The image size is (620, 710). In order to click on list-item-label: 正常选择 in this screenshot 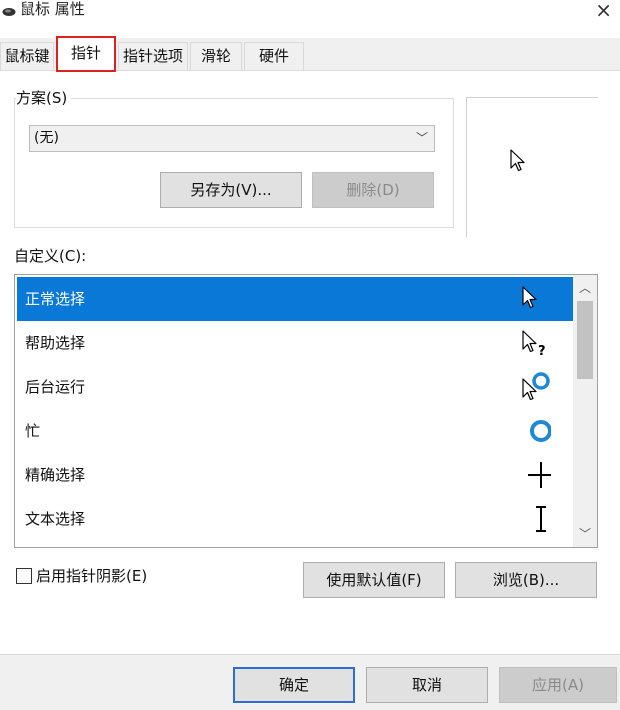, I will do `click(55, 299)`.